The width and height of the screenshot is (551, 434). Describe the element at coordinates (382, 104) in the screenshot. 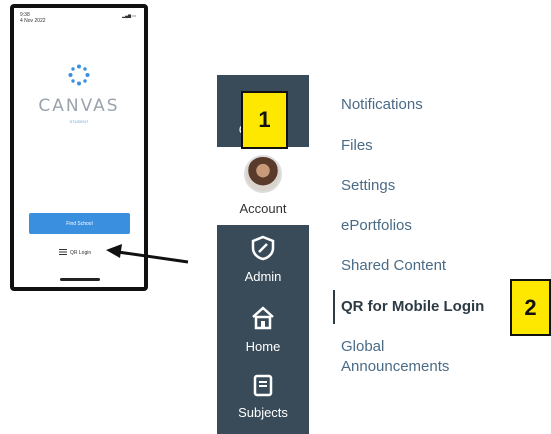

I see `menu-item-notifications: Notifications` at that location.